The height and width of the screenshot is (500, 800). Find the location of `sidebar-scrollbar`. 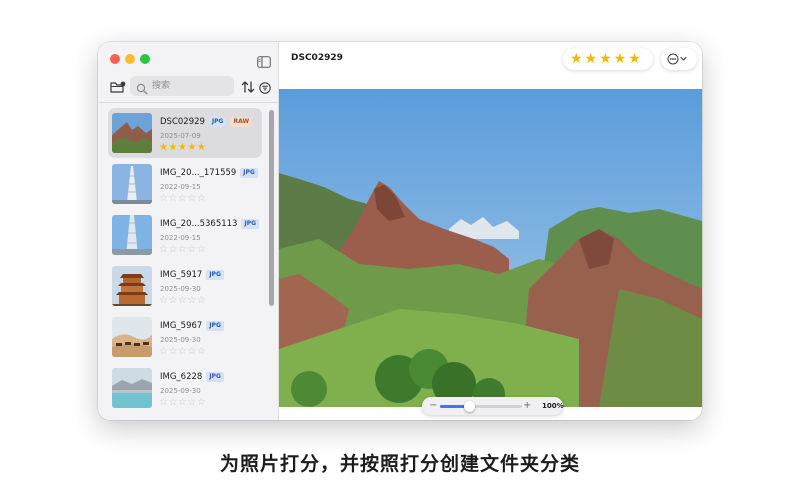

sidebar-scrollbar is located at coordinates (271, 208).